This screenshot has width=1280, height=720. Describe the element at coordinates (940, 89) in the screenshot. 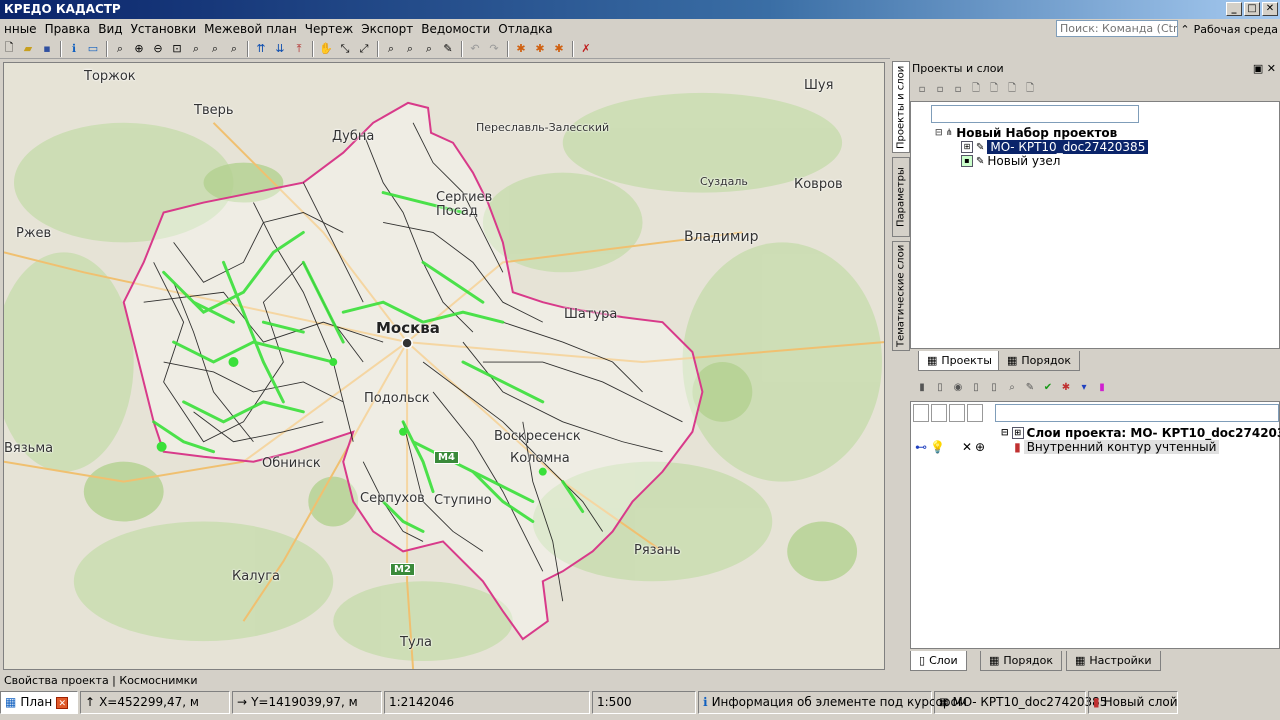

I see `link-icon: ▫` at that location.